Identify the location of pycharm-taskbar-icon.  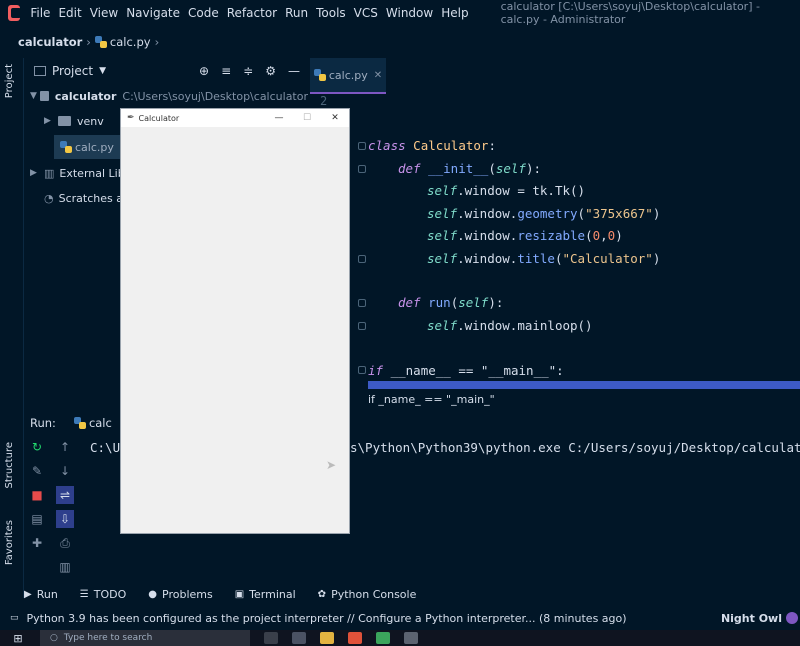
(411, 638).